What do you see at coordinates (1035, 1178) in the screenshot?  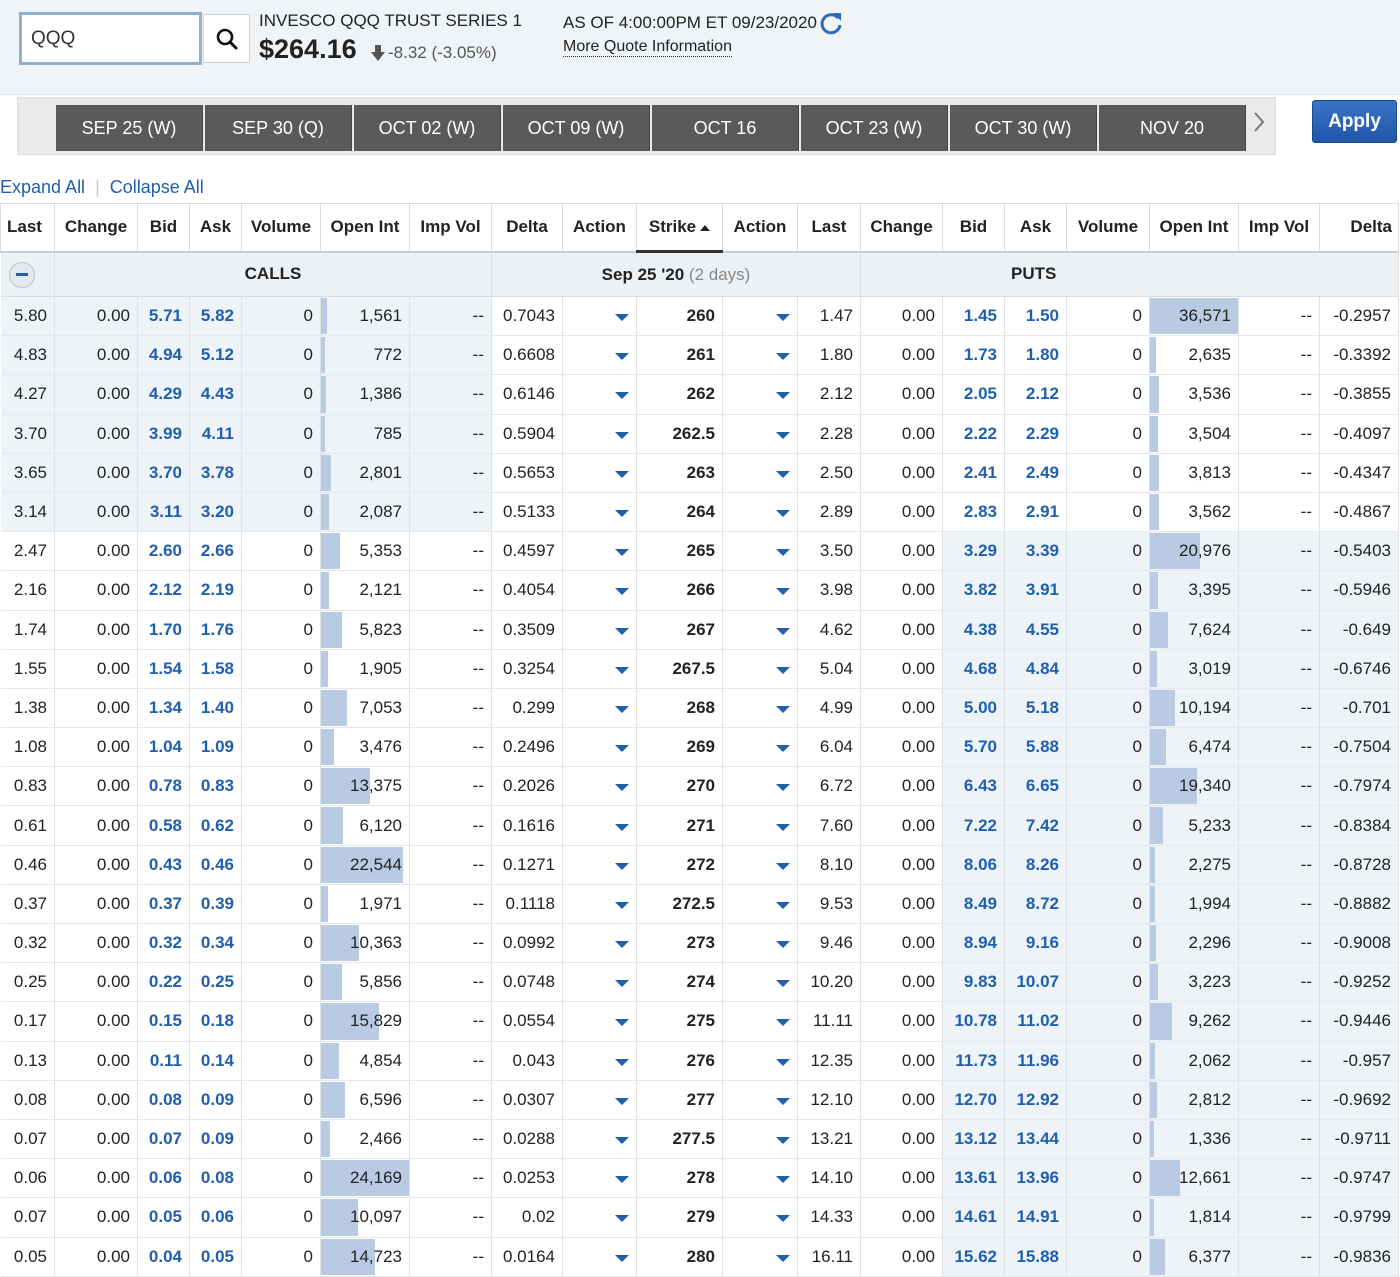 I see `put-ask-cell: 13.96` at bounding box center [1035, 1178].